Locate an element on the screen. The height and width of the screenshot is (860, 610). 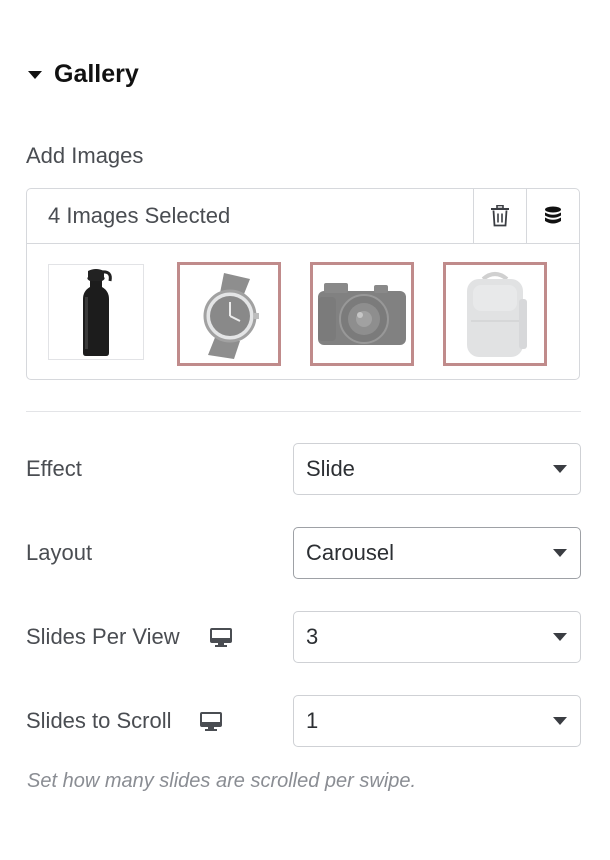
image-thumbnails is located at coordinates (303, 312).